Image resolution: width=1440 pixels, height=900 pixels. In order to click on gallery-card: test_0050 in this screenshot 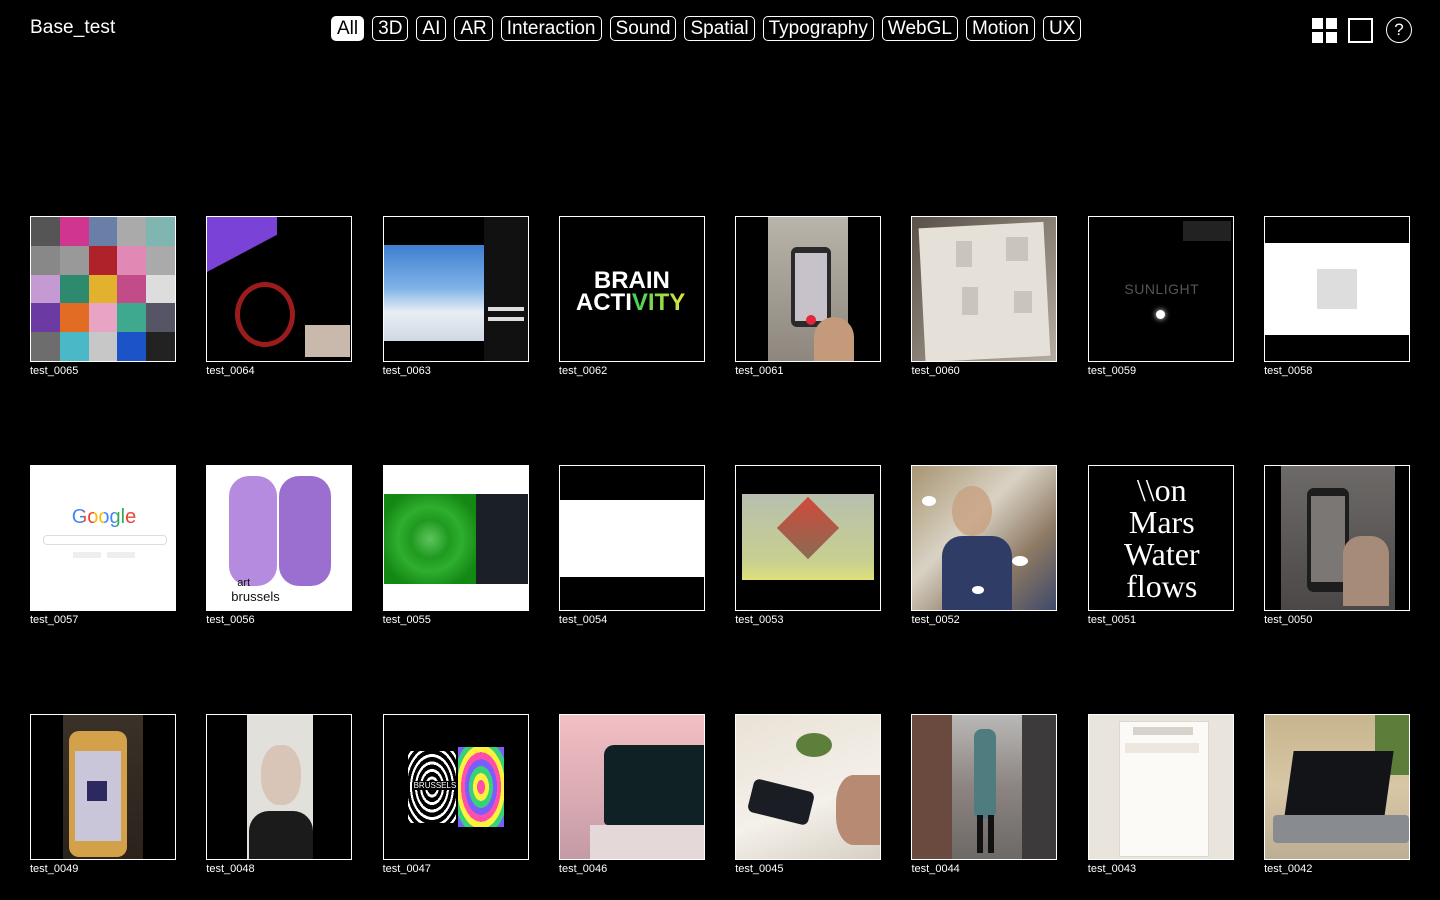, I will do `click(1337, 545)`.